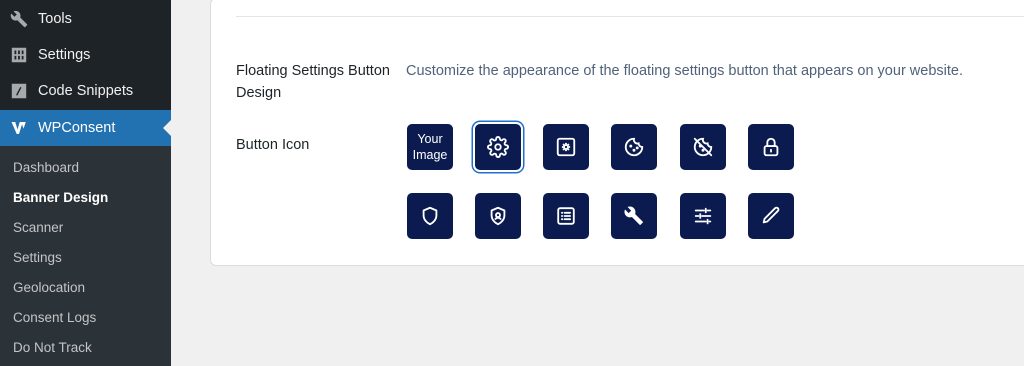 This screenshot has height=366, width=1024. Describe the element at coordinates (64, 55) in the screenshot. I see `menu-item-label: Settings` at that location.